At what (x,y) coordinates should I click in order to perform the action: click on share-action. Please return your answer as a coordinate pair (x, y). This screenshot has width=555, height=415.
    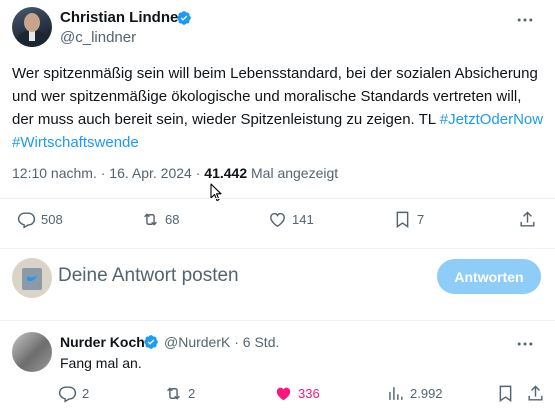
    Looking at the image, I should click on (527, 219).